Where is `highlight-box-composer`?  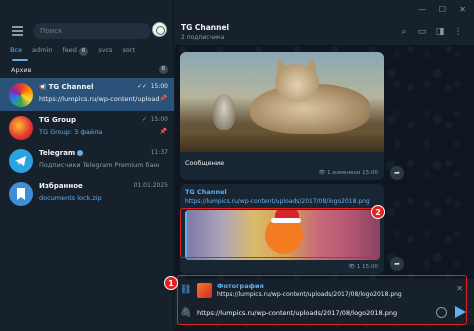
highlight-box-composer is located at coordinates (322, 300).